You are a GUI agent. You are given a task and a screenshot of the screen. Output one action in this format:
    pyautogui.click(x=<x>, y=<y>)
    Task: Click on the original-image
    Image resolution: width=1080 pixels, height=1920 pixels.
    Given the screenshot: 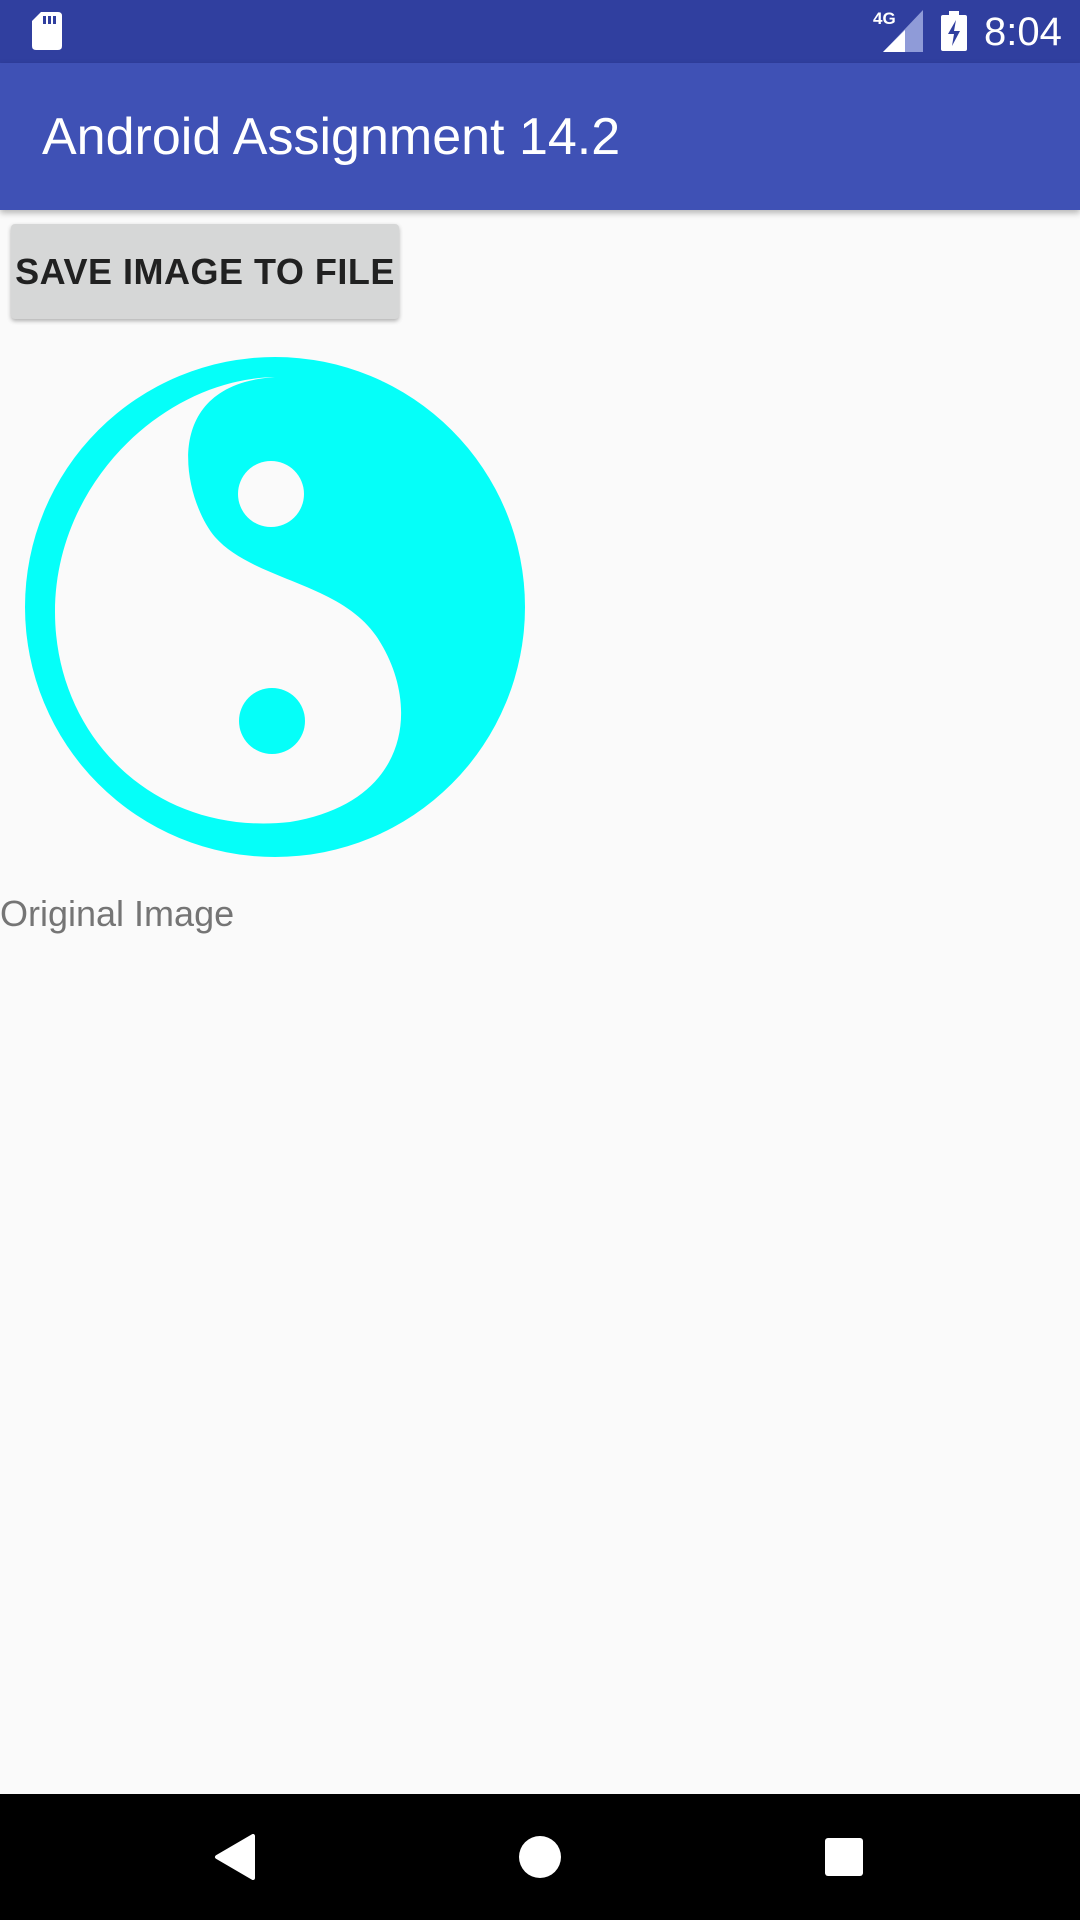 What is the action you would take?
    pyautogui.click(x=275, y=607)
    